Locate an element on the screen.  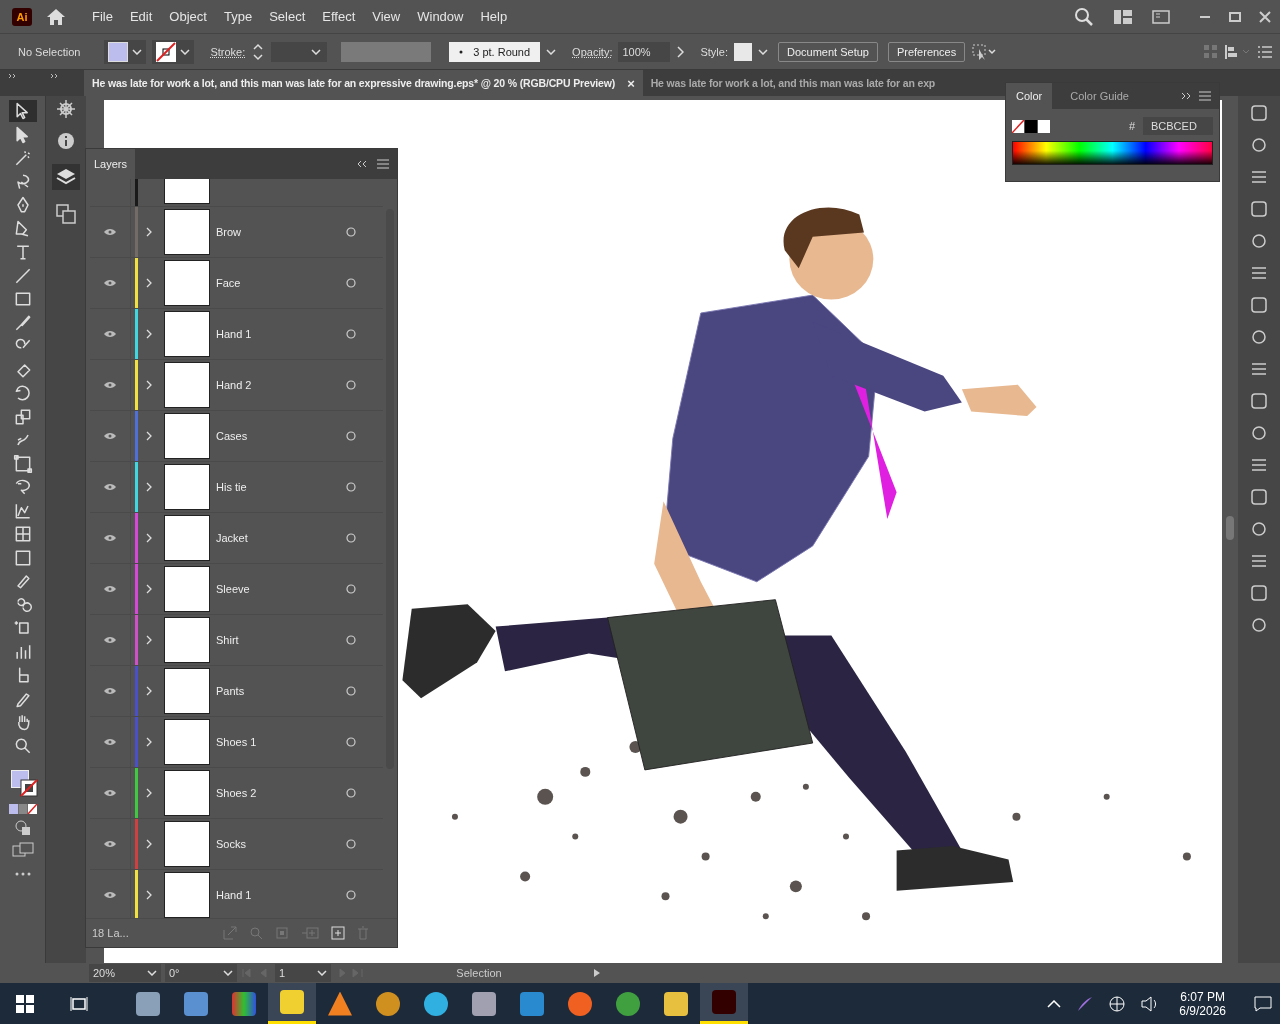
clock-date: 6/9/2026 is located at coordinates (1202, 1010).